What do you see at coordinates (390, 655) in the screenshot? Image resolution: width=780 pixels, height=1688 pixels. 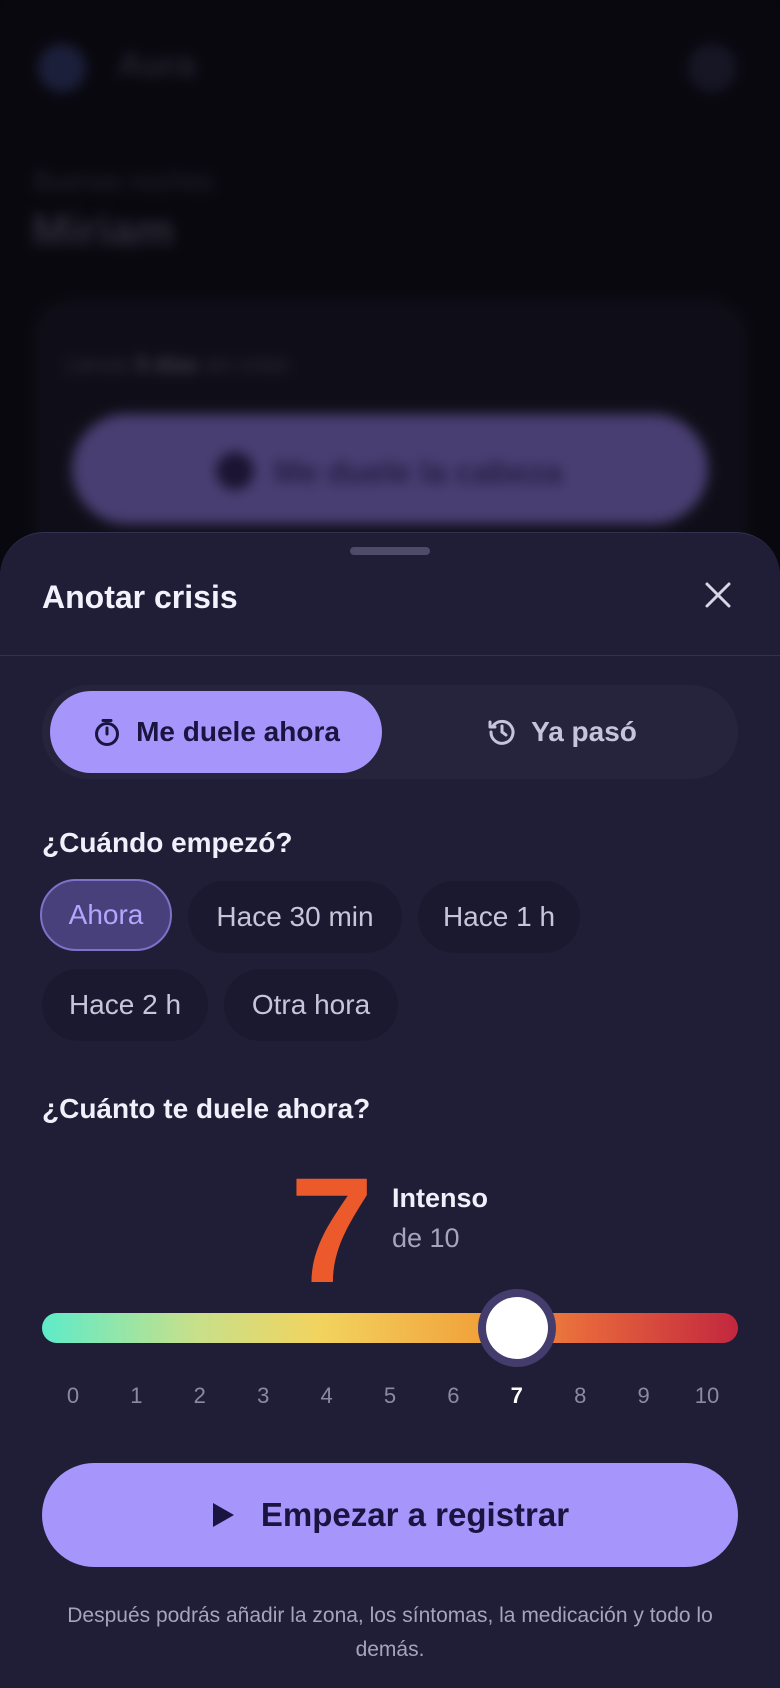 I see `header-divider` at bounding box center [390, 655].